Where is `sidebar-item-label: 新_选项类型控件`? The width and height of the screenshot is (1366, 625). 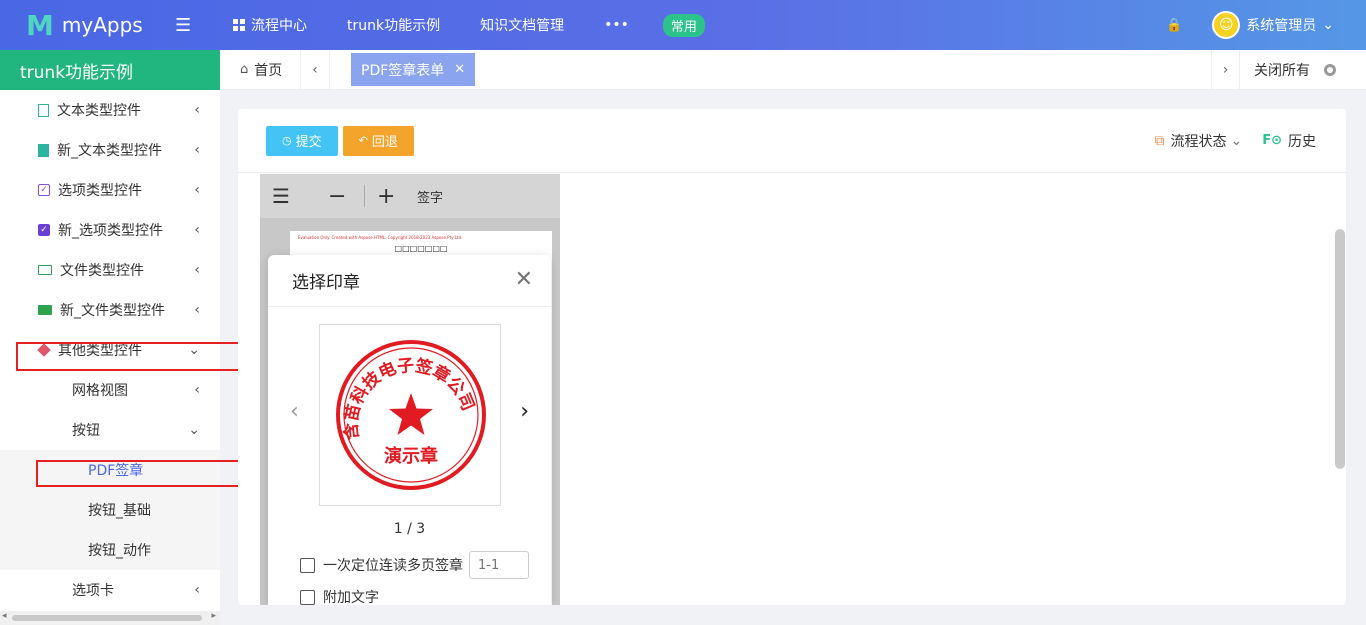
sidebar-item-label: 新_选项类型控件 is located at coordinates (110, 231).